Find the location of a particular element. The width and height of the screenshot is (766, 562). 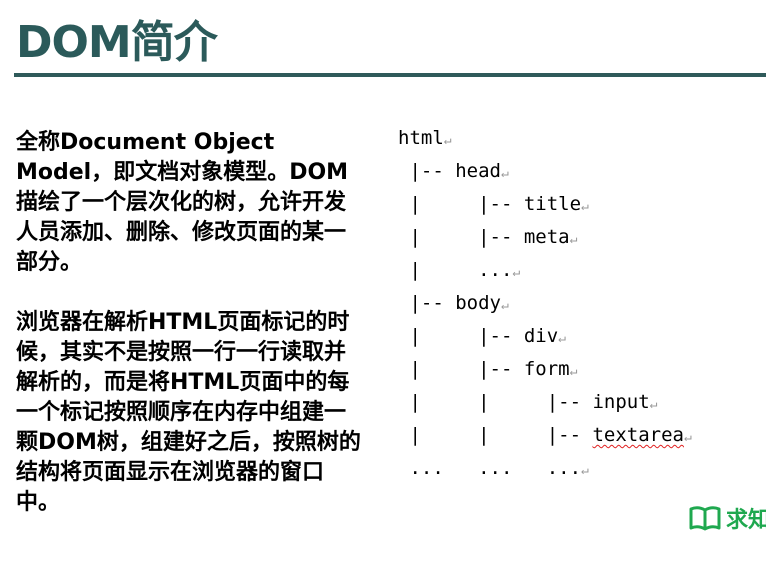

watermark: 求知 is located at coordinates (727, 518).